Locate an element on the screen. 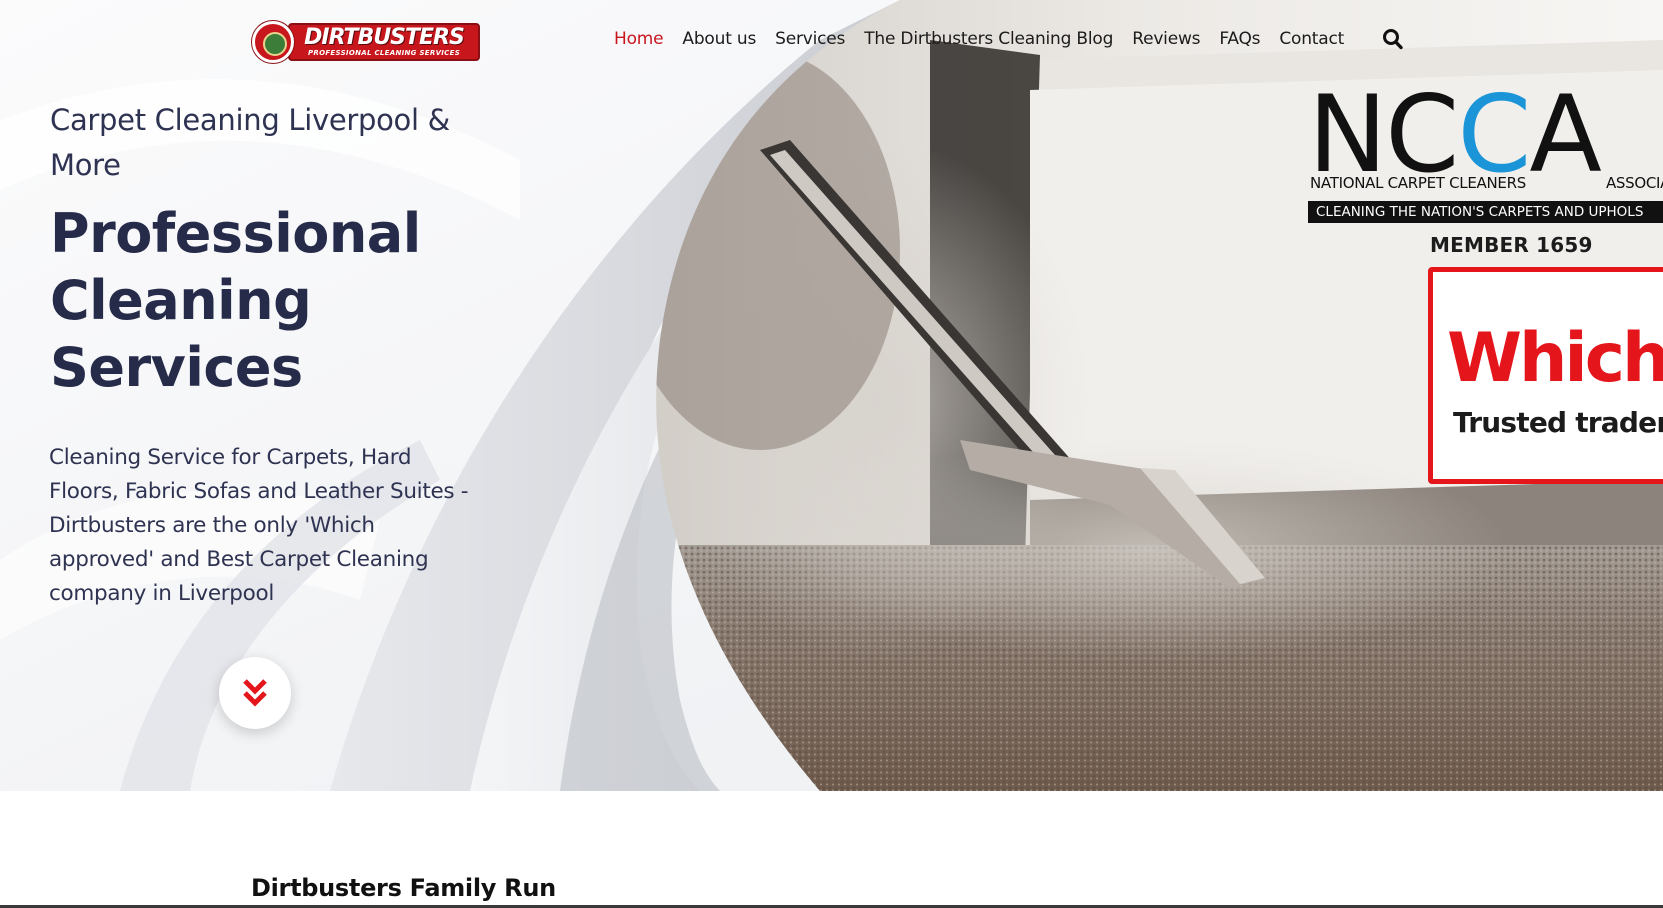  mascot-emblem-icon is located at coordinates (273, 42).